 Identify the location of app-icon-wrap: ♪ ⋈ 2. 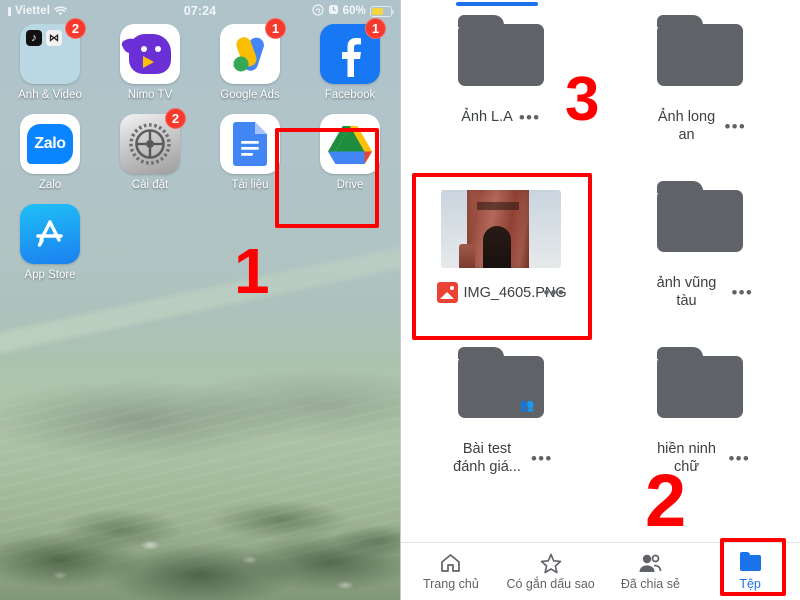
(53, 51).